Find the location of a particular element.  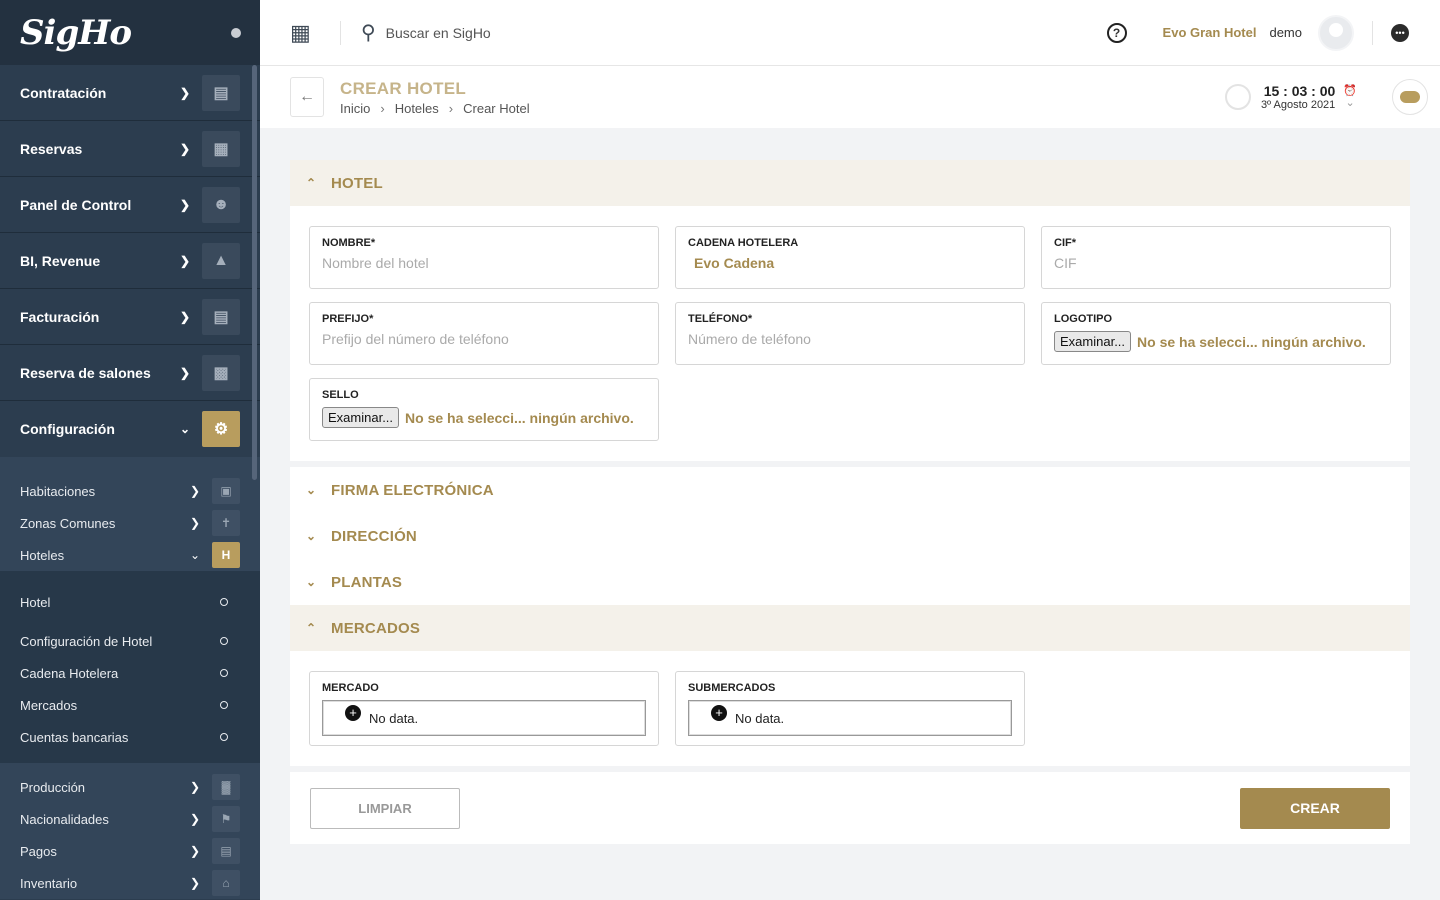

sidebar-item-panel-de-control: Panel de Control ❯ ☻ is located at coordinates (130, 205).